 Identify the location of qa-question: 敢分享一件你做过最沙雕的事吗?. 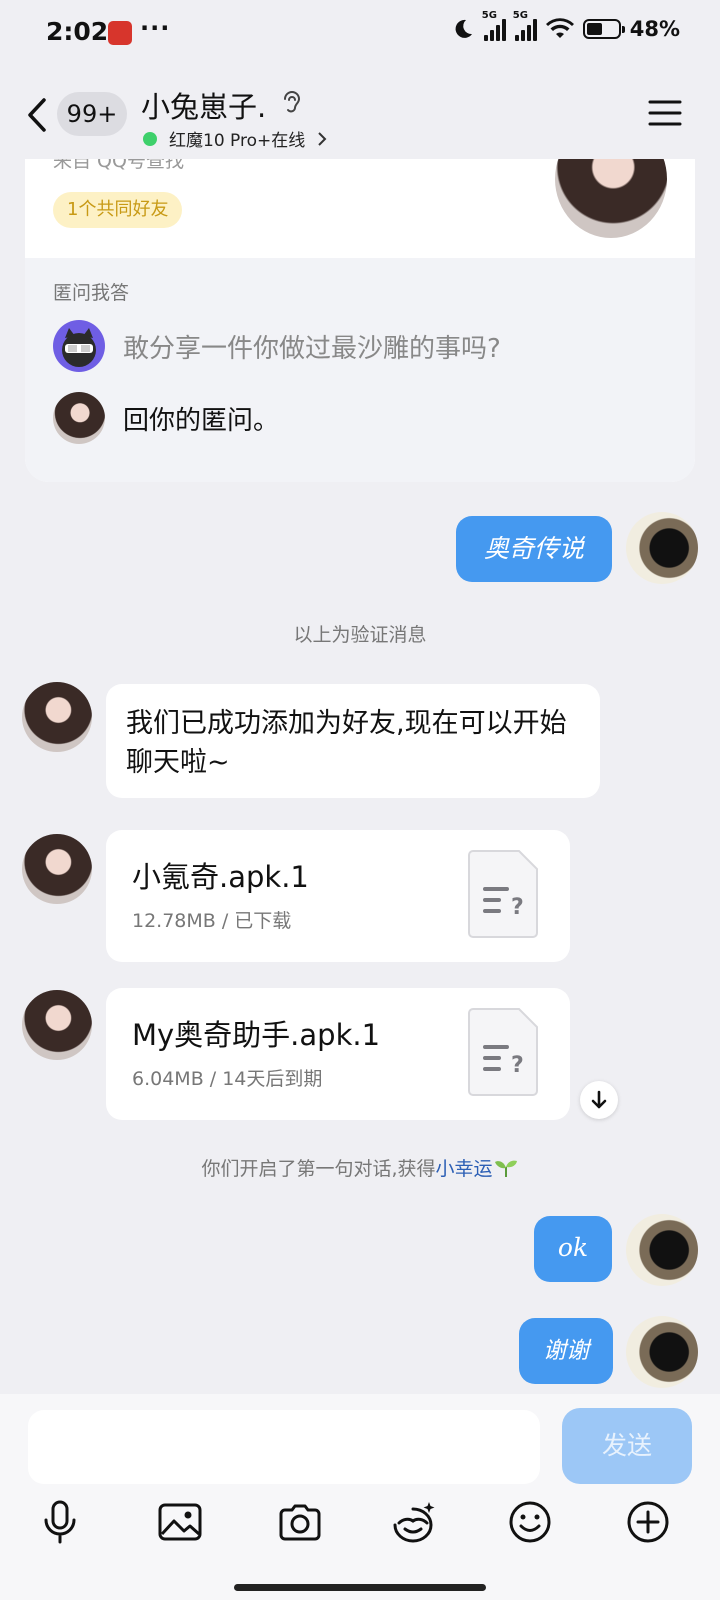
(312, 348).